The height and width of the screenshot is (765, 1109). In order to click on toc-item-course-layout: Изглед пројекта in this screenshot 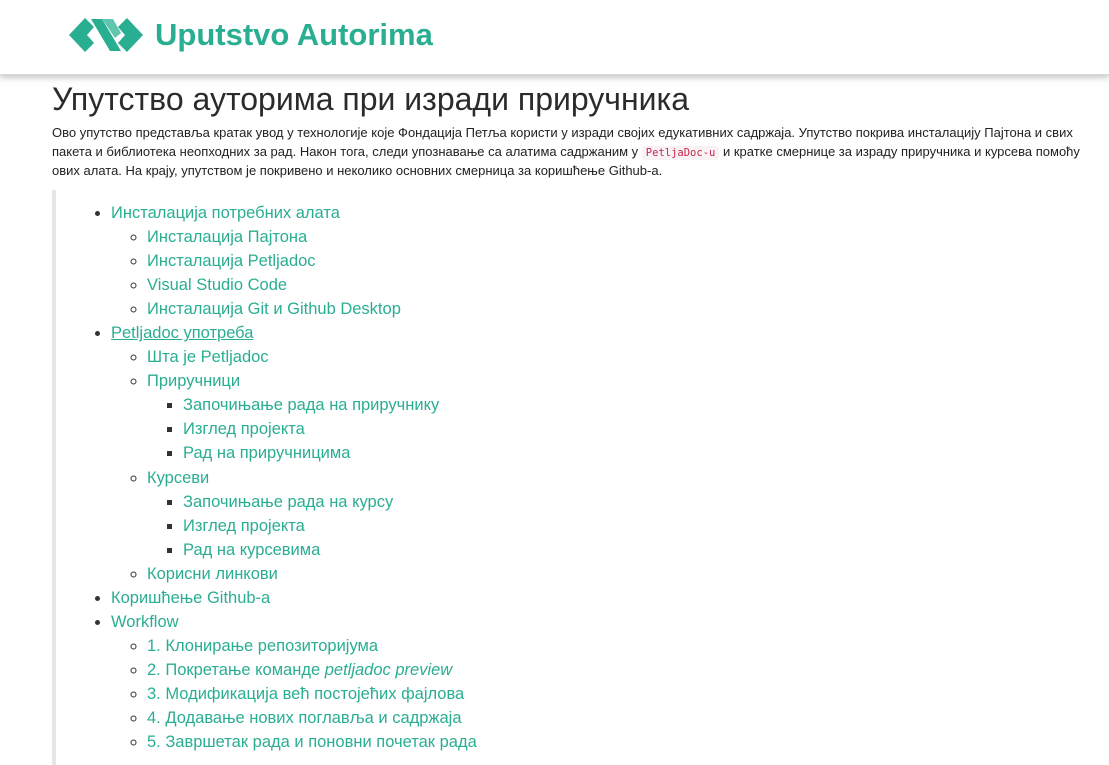, I will do `click(369, 526)`.